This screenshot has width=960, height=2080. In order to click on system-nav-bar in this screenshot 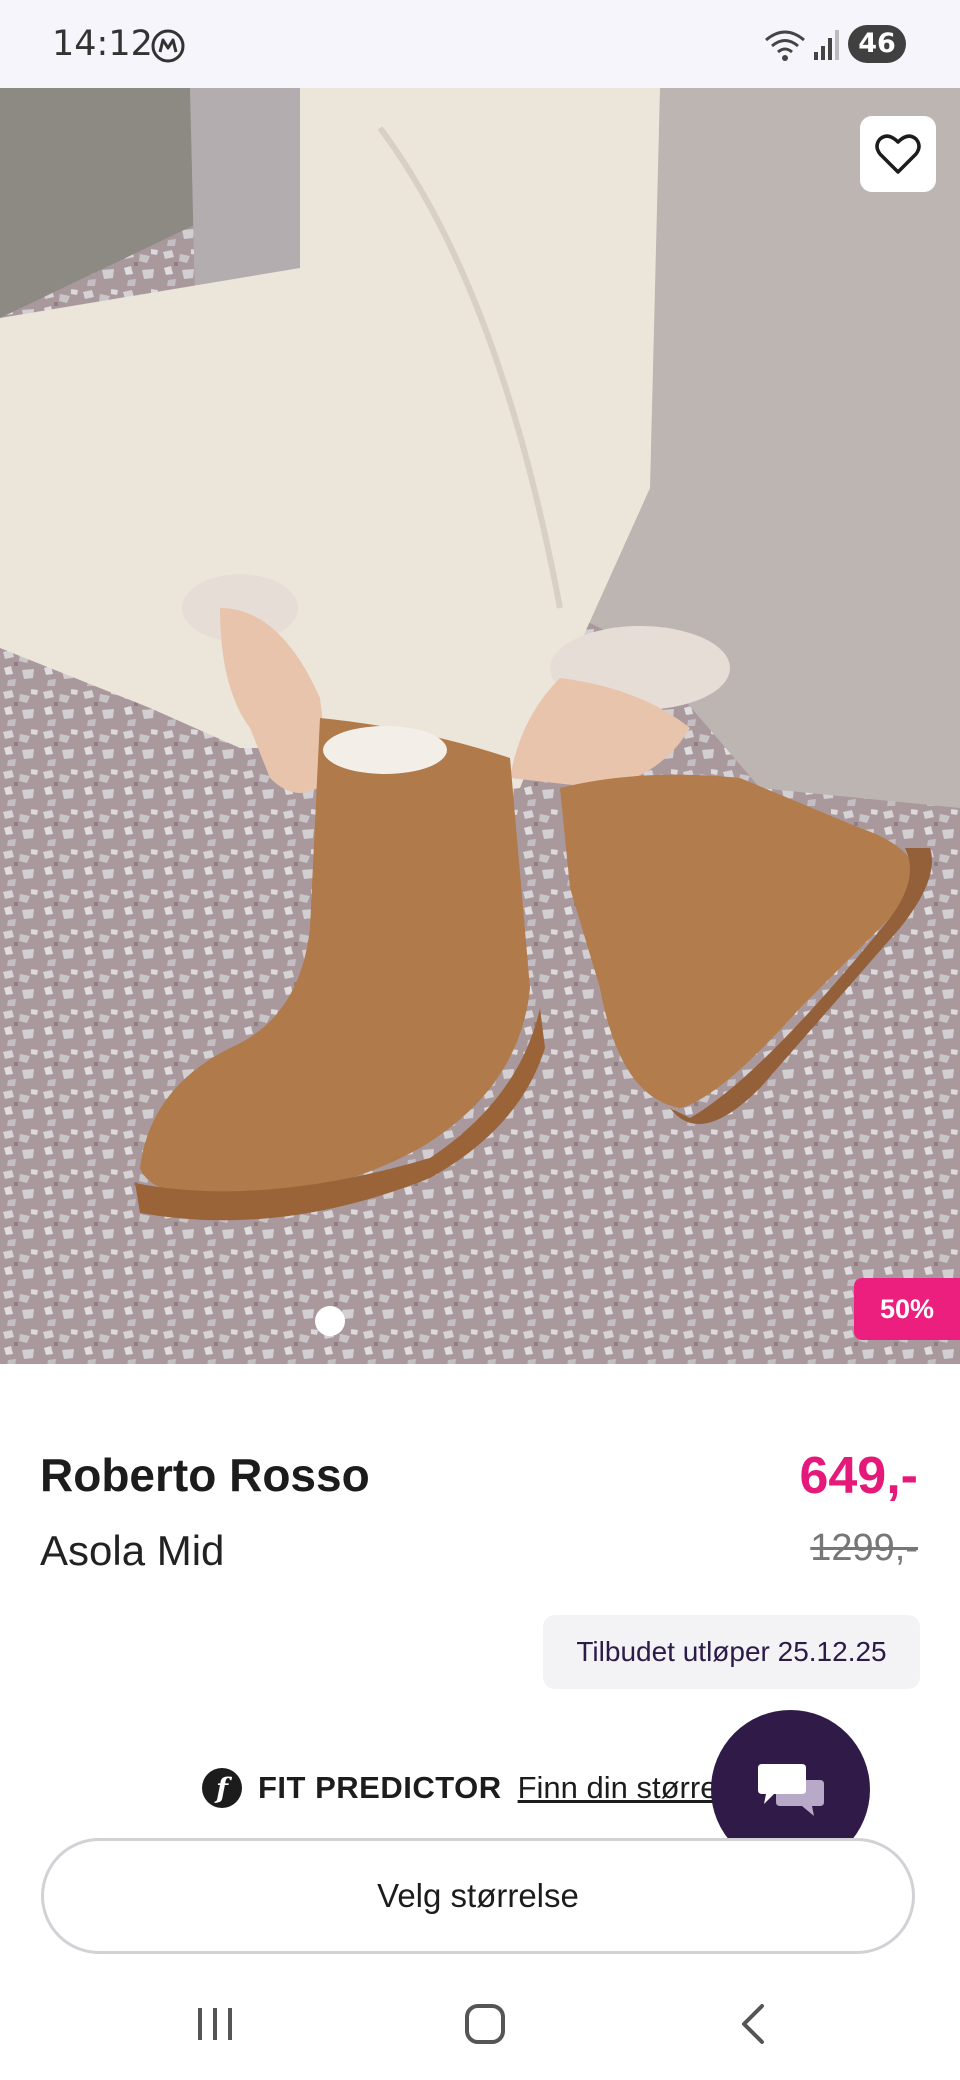, I will do `click(480, 2024)`.